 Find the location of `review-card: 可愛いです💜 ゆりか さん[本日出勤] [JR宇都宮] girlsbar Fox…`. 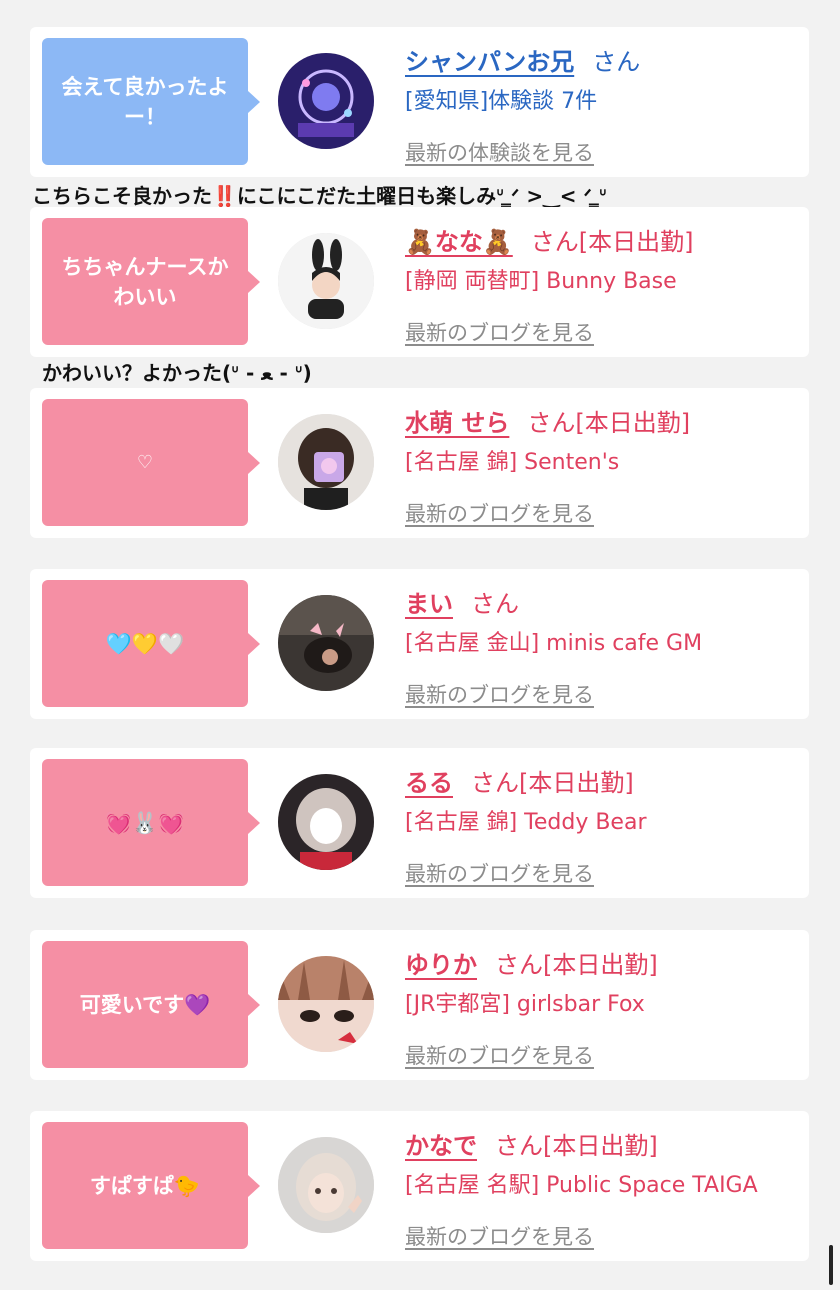

review-card: 可愛いです💜 ゆりか さん[本日出勤] [JR宇都宮] girlsbar Fox… is located at coordinates (419, 1005).